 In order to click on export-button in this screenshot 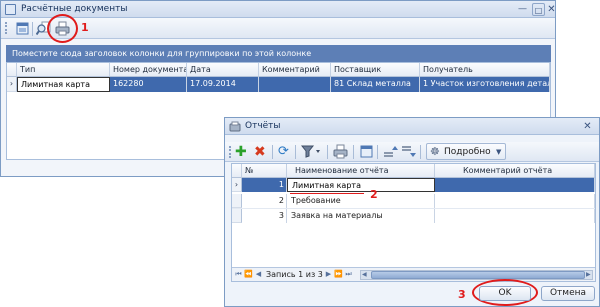, I will do `click(21, 27)`.